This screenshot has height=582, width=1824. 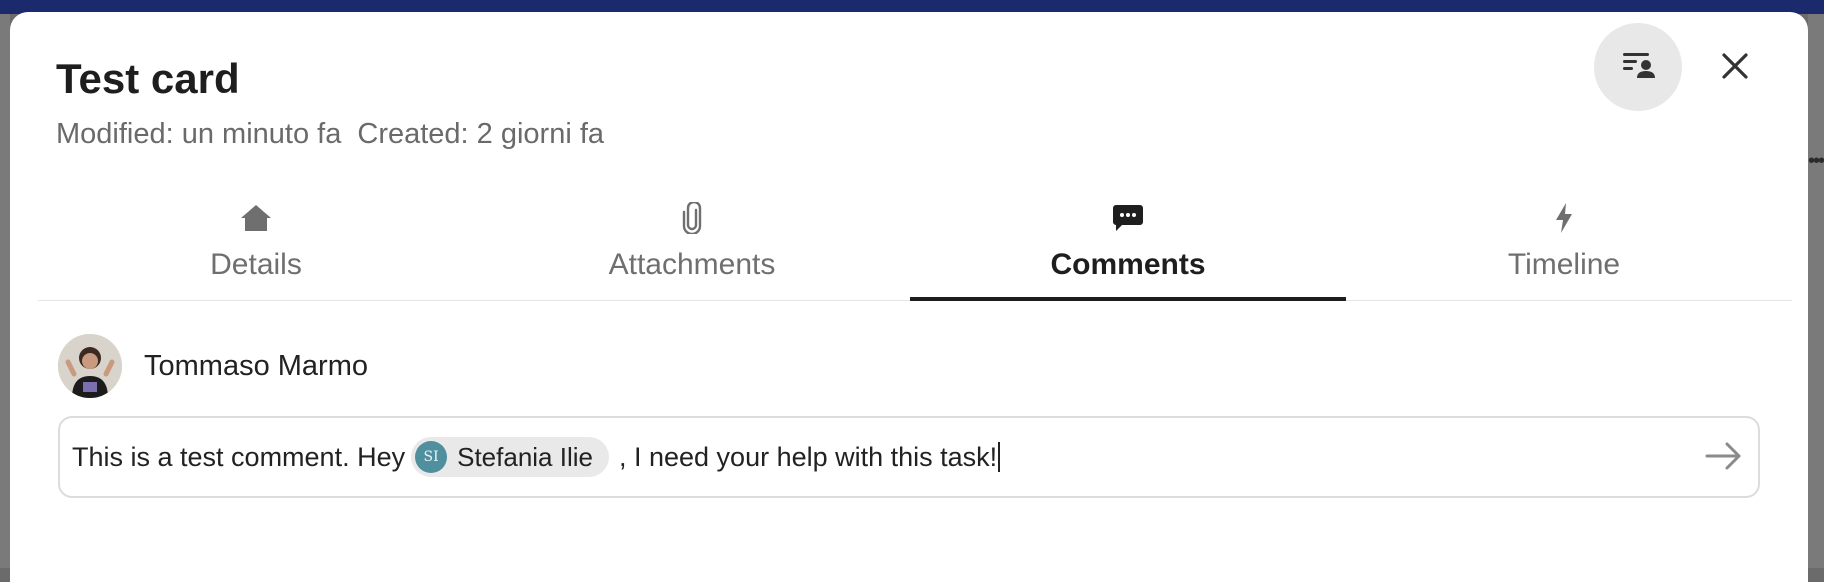 I want to click on mention-avatar: SI, so click(x=431, y=457).